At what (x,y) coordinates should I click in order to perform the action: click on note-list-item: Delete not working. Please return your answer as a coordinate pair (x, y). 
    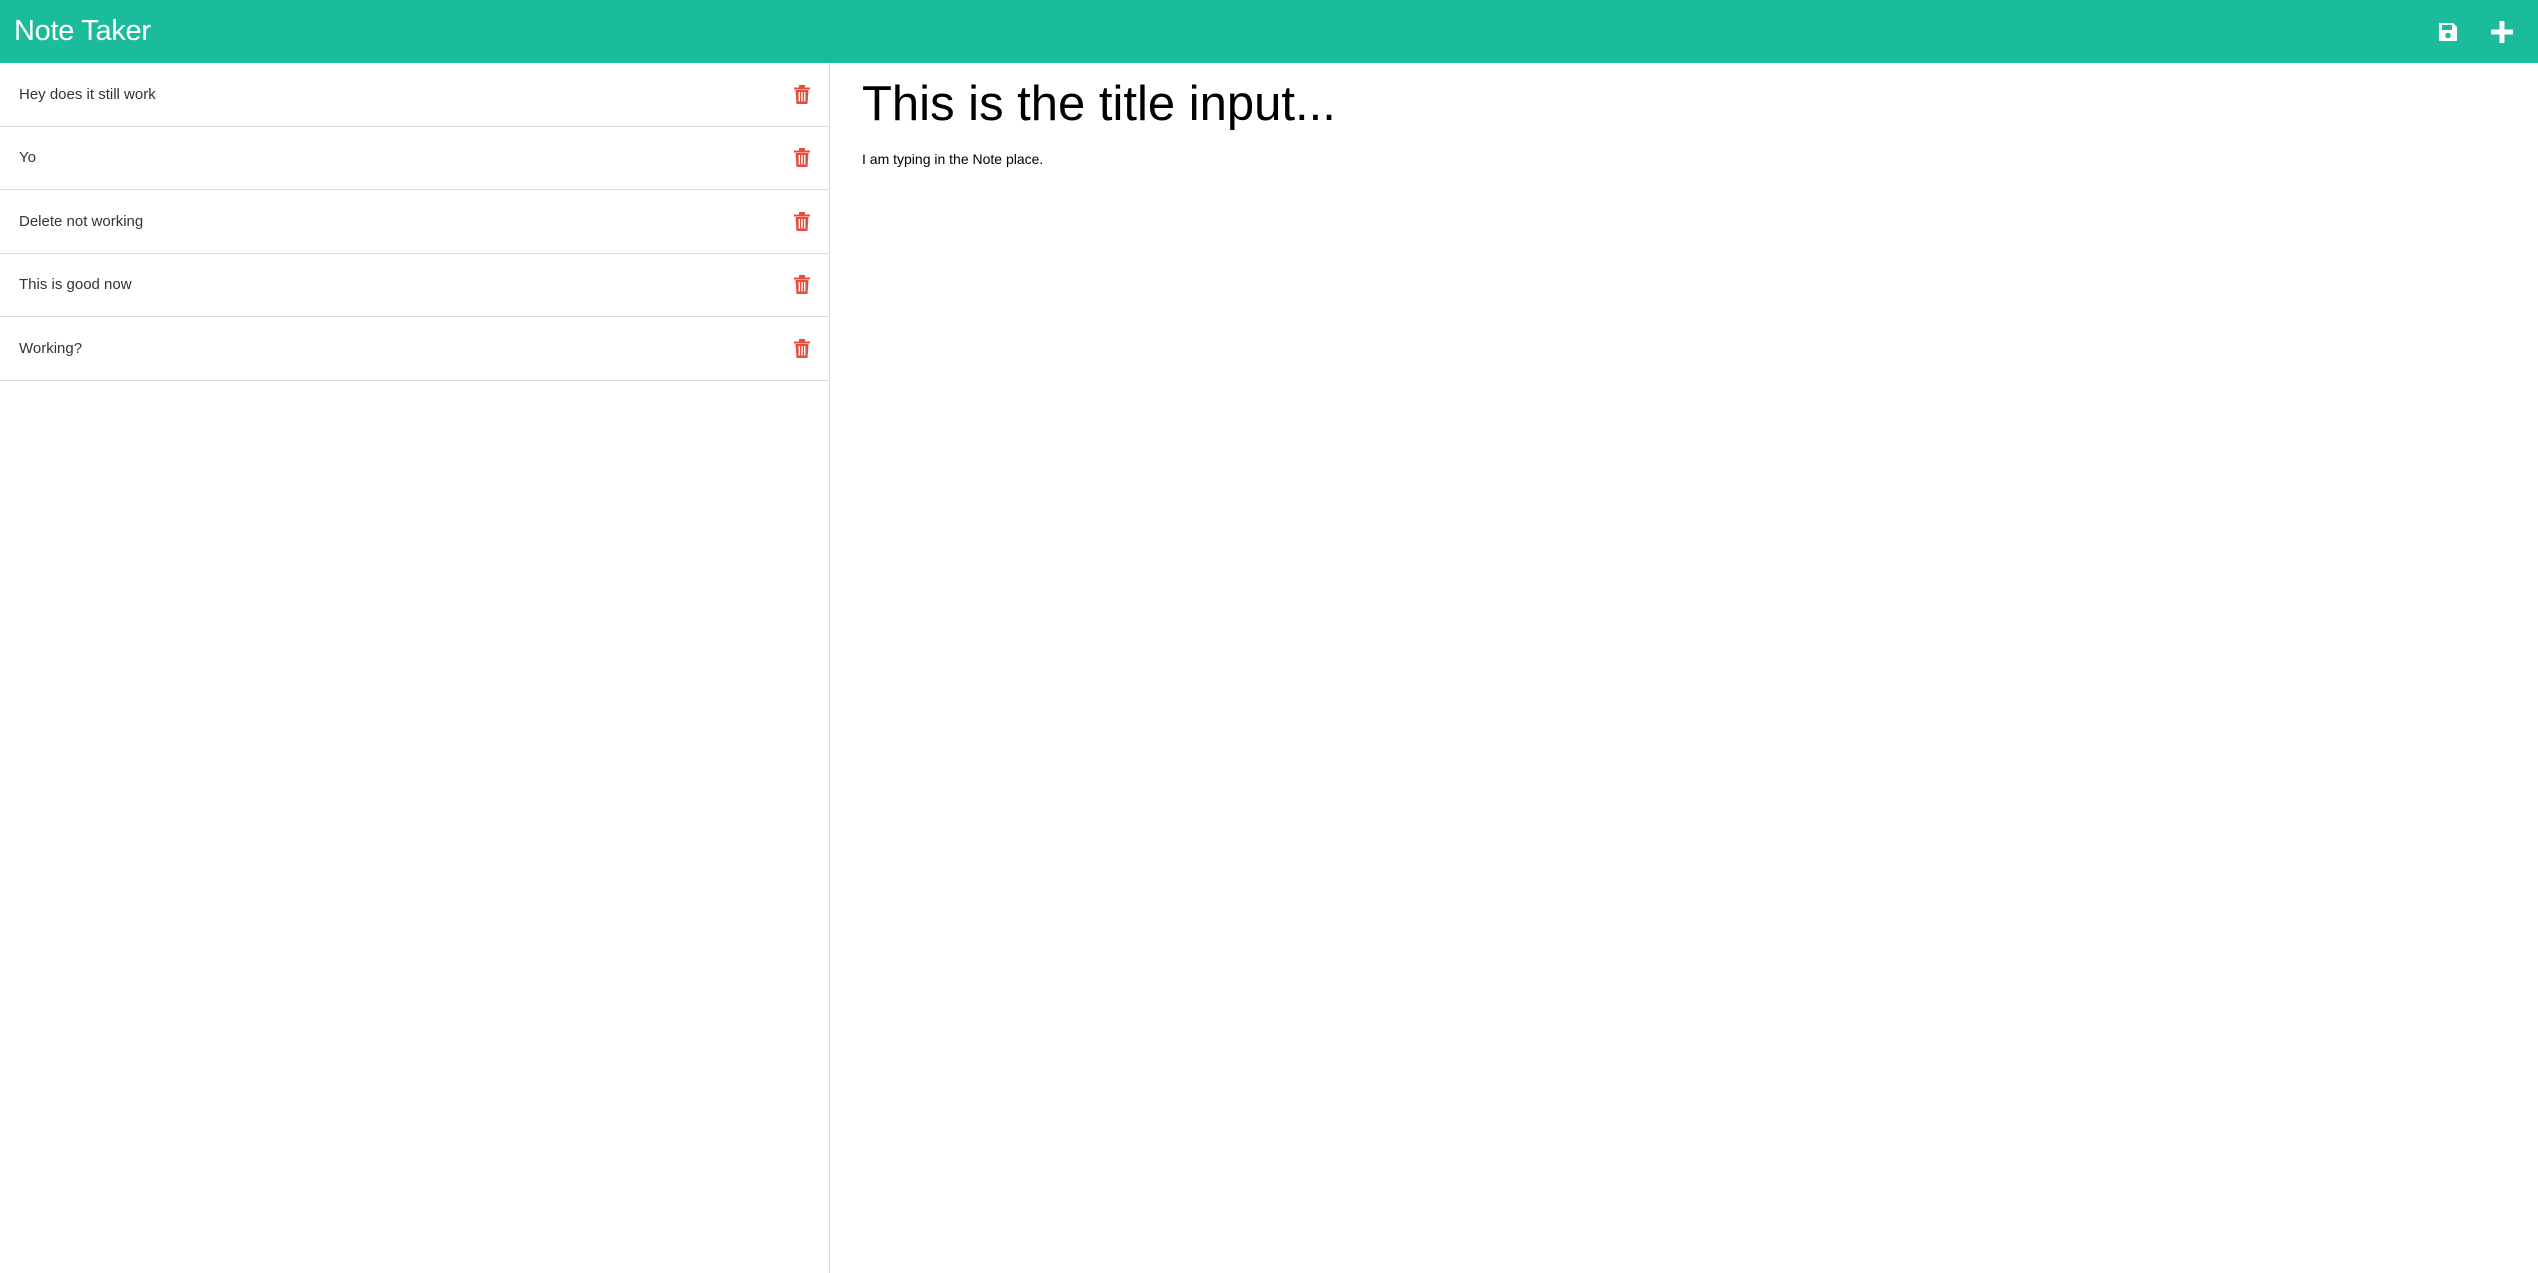
    Looking at the image, I should click on (414, 222).